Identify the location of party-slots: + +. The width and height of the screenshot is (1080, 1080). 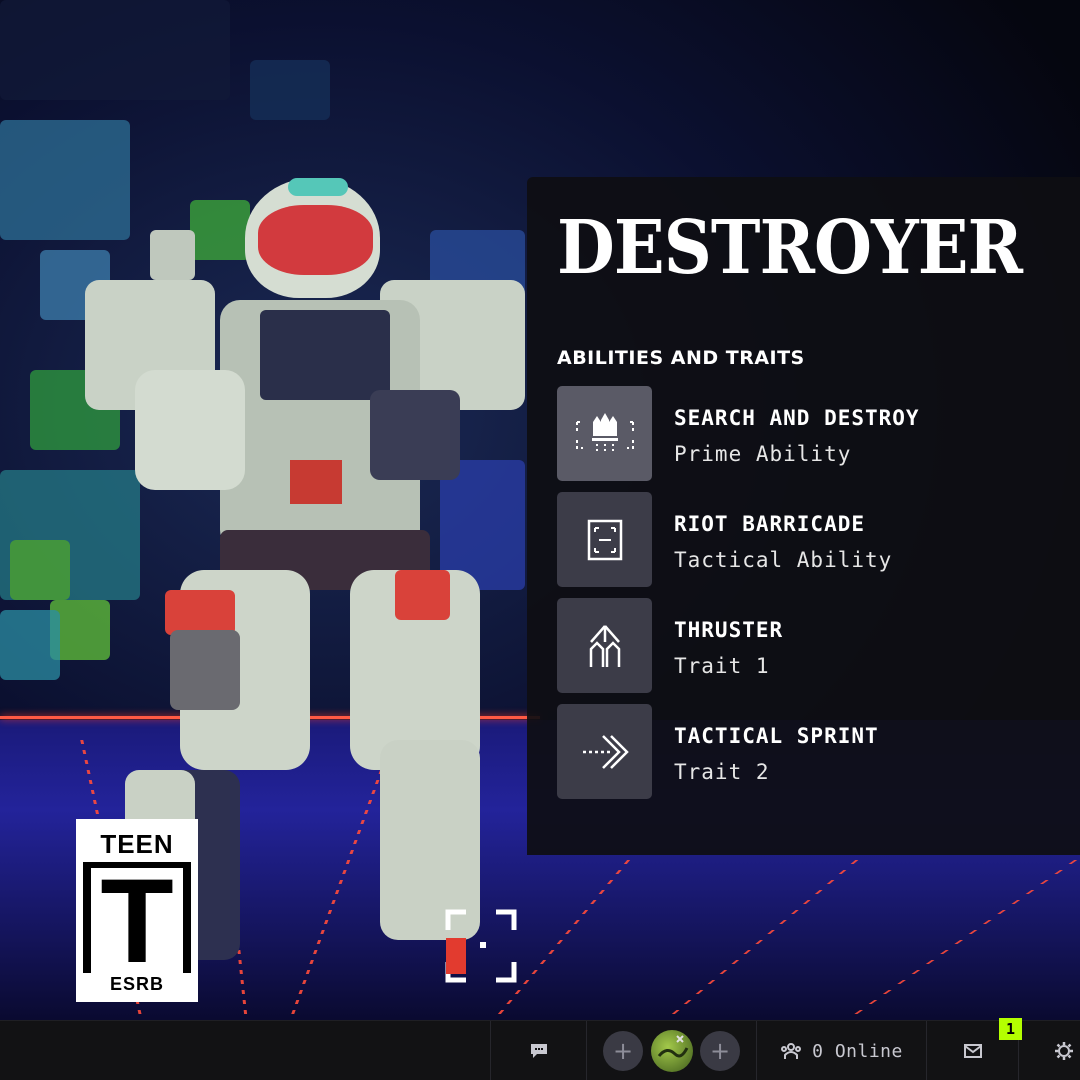
(671, 1050).